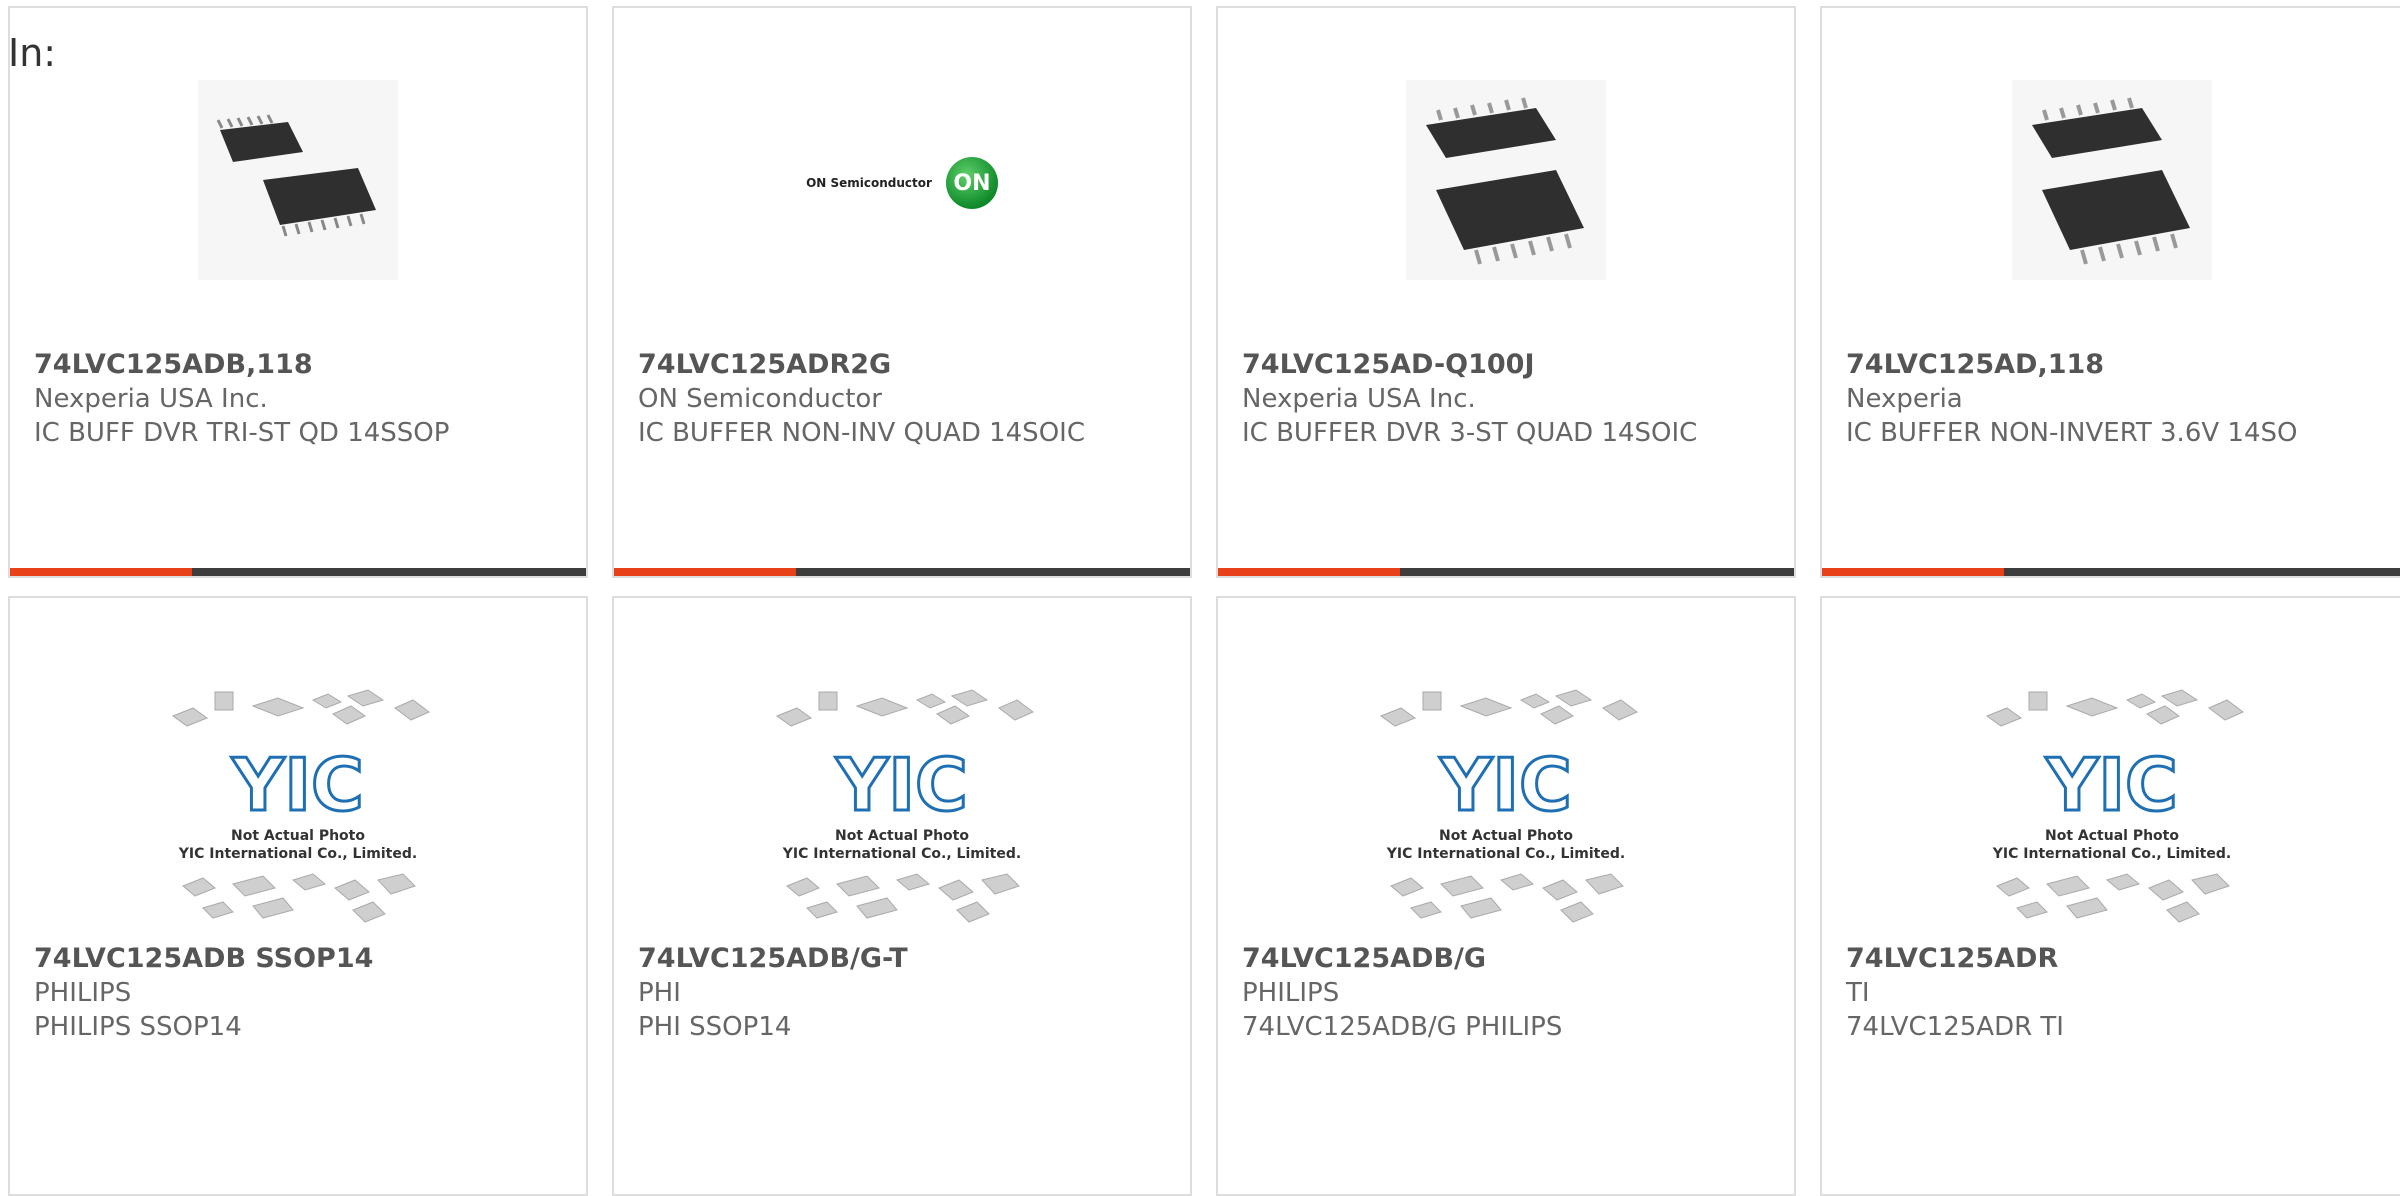  I want to click on on-logo-badge: ON, so click(971, 183).